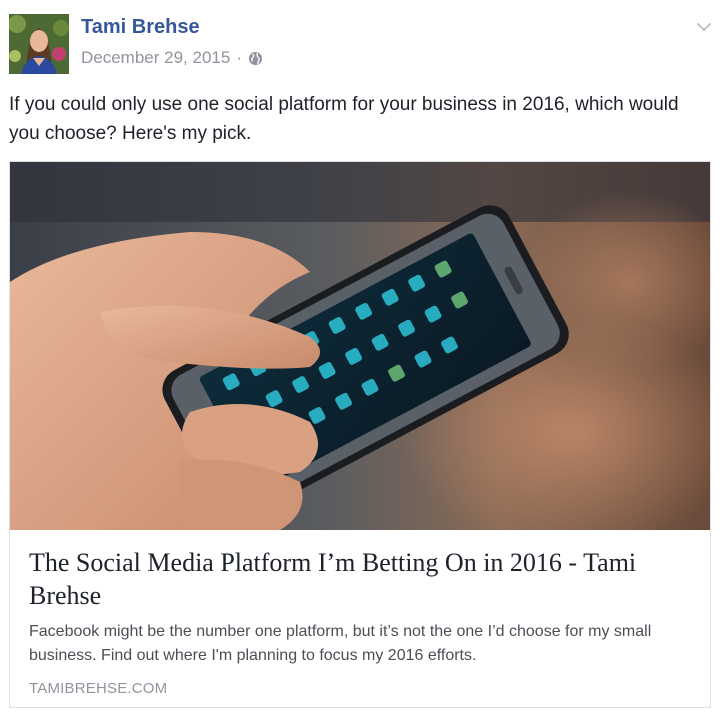 The width and height of the screenshot is (723, 720). What do you see at coordinates (98, 688) in the screenshot?
I see `link-domain: TAMIBREHSE.COM` at bounding box center [98, 688].